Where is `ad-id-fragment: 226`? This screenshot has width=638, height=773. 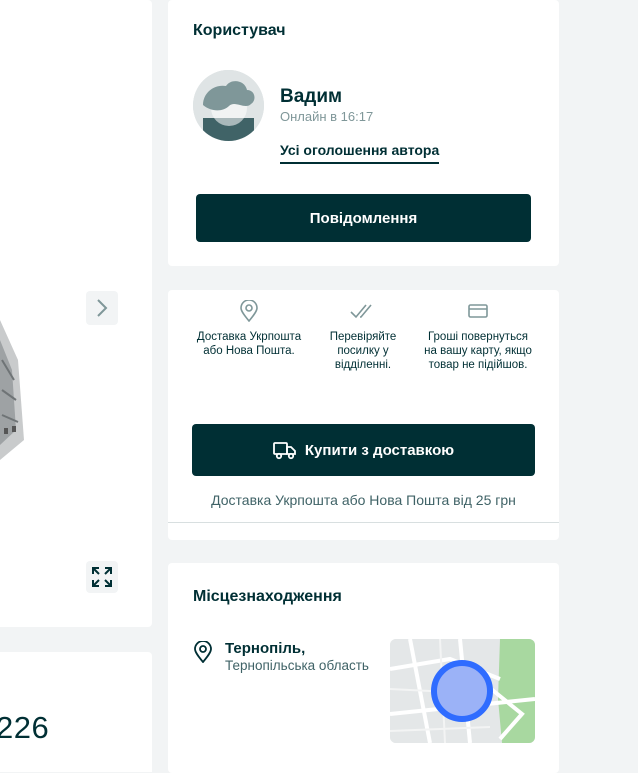 ad-id-fragment: 226 is located at coordinates (25, 727).